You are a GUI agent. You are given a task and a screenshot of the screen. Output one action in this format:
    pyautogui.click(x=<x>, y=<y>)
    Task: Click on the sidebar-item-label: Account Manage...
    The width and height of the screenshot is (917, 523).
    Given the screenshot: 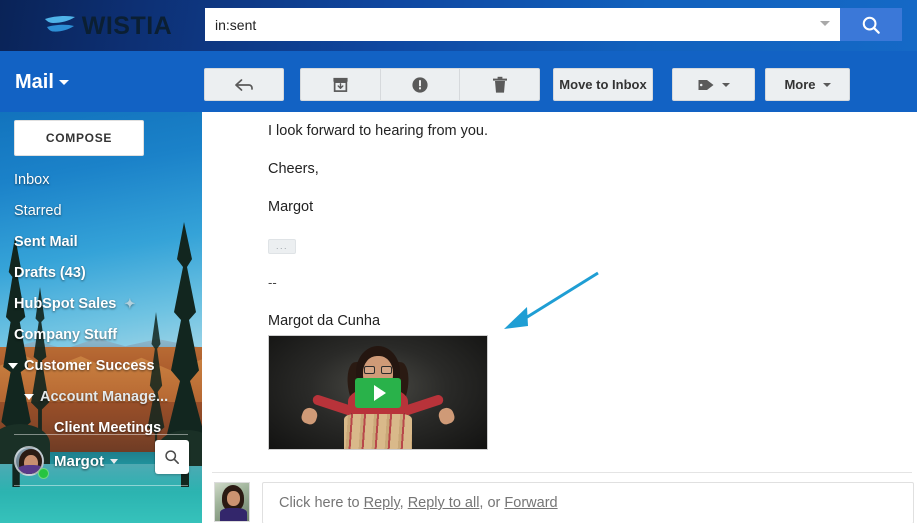 What is the action you would take?
    pyautogui.click(x=104, y=396)
    